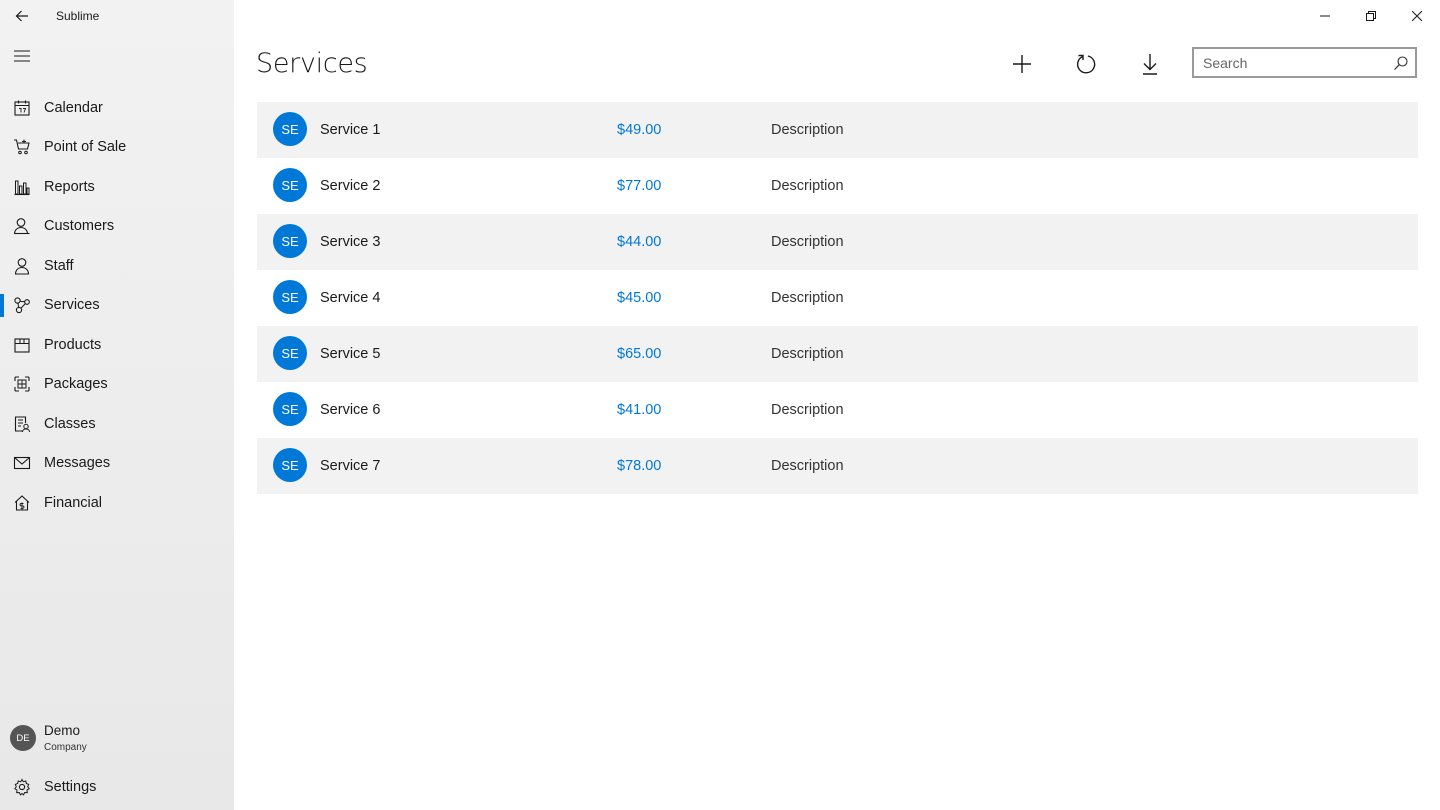 This screenshot has height=810, width=1440. I want to click on menu-button, so click(22, 56).